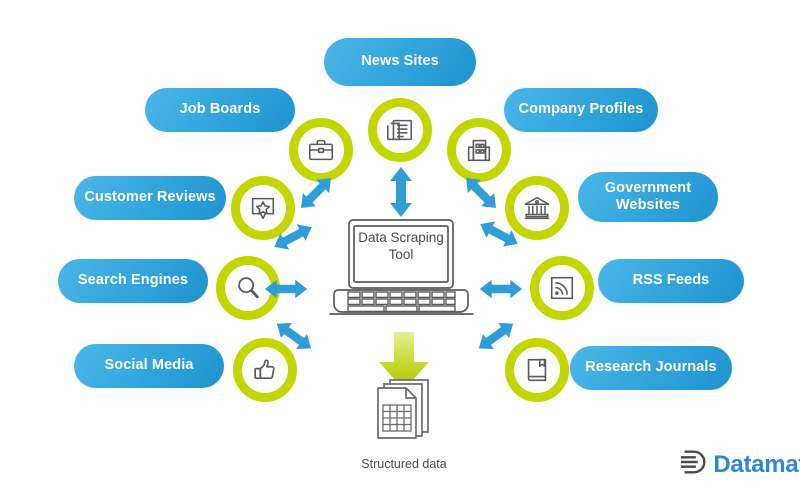  What do you see at coordinates (501, 289) in the screenshot?
I see `arrow-rss-feeds` at bounding box center [501, 289].